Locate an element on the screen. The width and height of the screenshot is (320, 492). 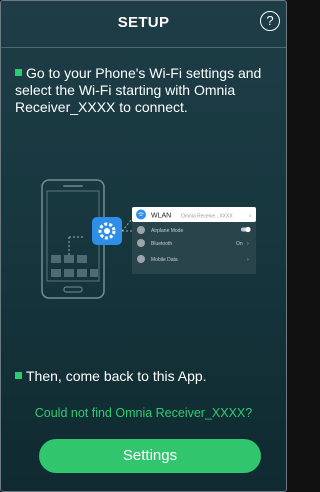
mobile-data-label: Mobile Data is located at coordinates (164, 260).